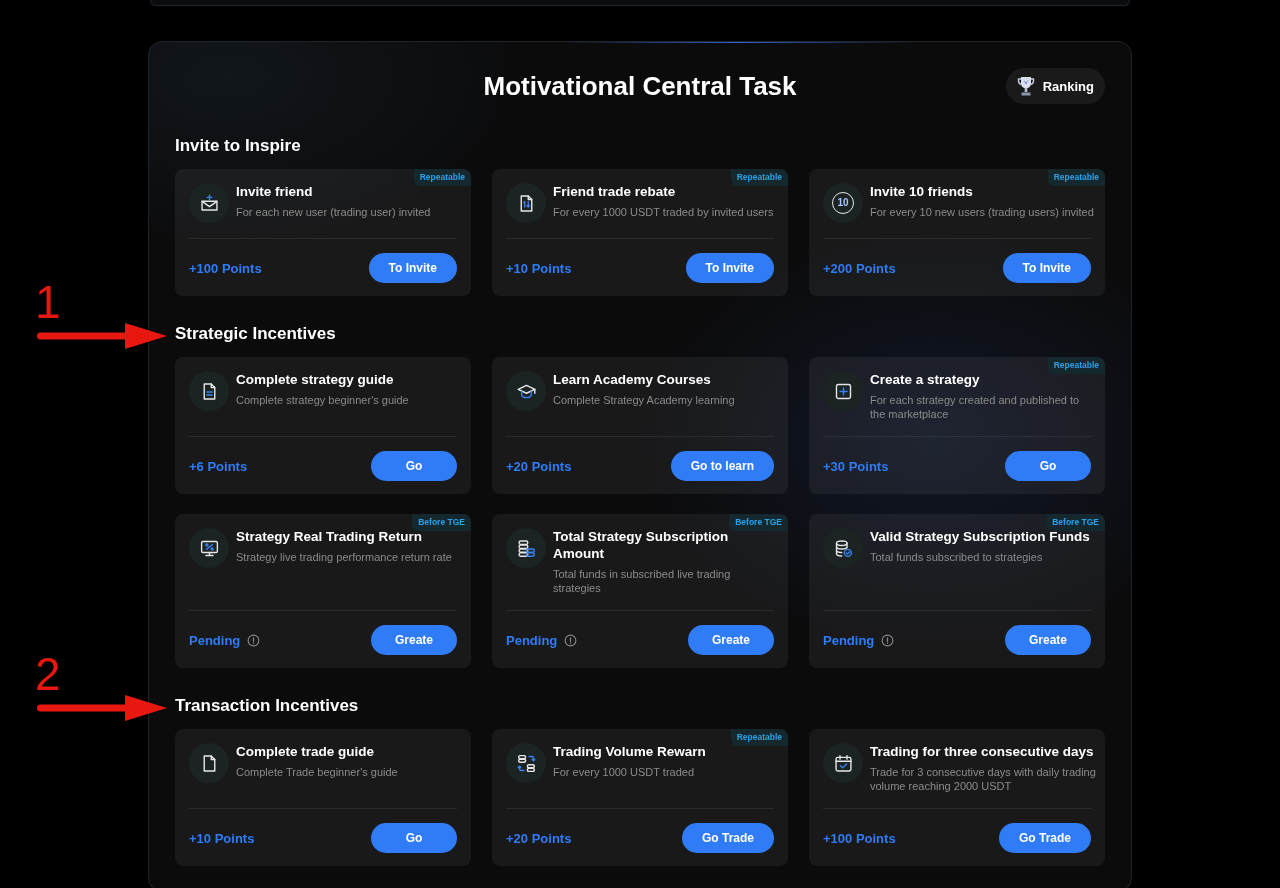 This screenshot has width=1280, height=888. What do you see at coordinates (957, 557) in the screenshot?
I see `task-description: Total funds subscribed to strategies` at bounding box center [957, 557].